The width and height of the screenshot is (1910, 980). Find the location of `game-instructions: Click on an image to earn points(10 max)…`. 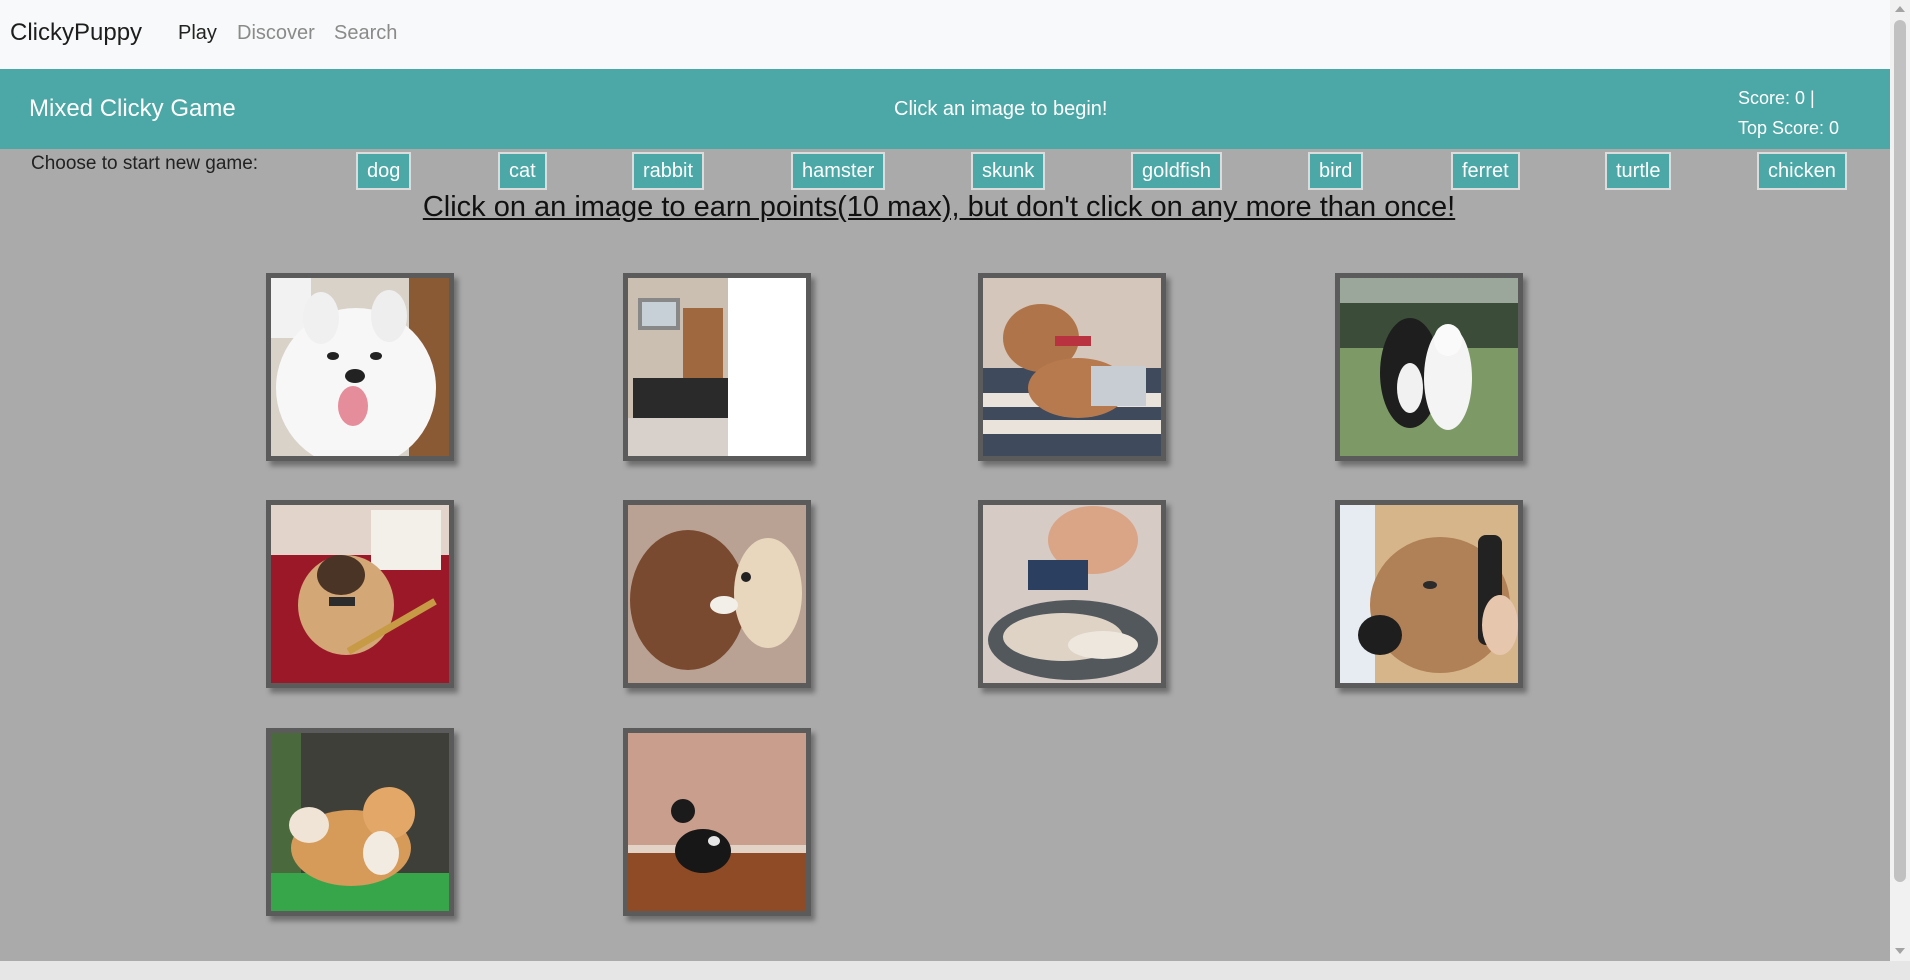

game-instructions: Click on an image to earn points(10 max)… is located at coordinates (939, 207).